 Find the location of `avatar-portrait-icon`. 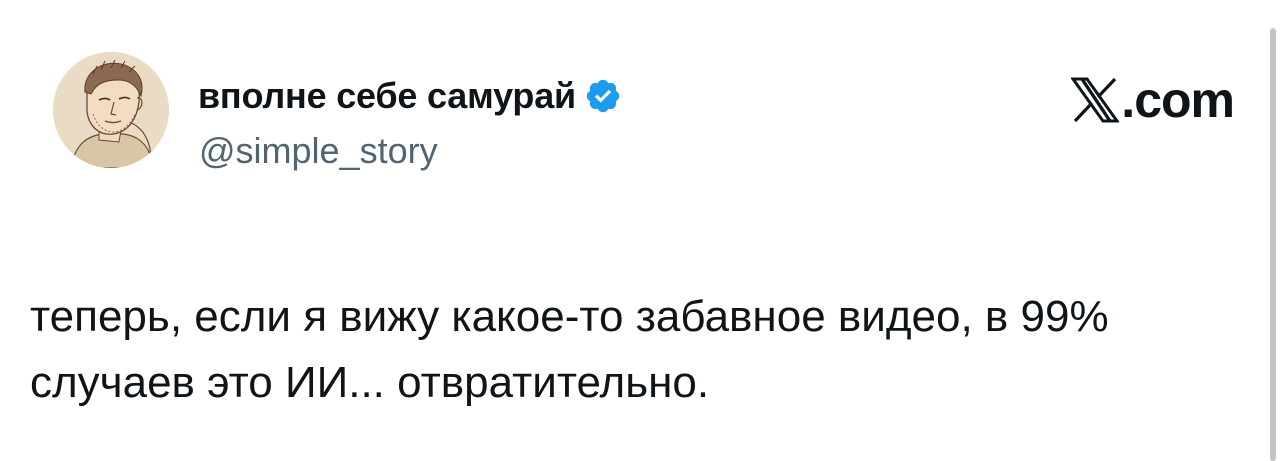

avatar-portrait-icon is located at coordinates (111, 110).